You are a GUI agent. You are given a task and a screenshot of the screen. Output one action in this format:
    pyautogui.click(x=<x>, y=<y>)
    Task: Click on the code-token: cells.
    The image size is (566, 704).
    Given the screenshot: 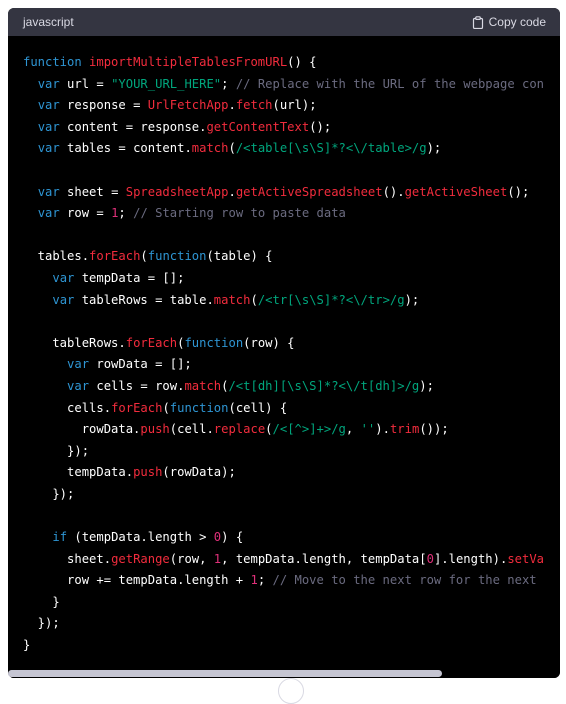 What is the action you would take?
    pyautogui.click(x=67, y=407)
    